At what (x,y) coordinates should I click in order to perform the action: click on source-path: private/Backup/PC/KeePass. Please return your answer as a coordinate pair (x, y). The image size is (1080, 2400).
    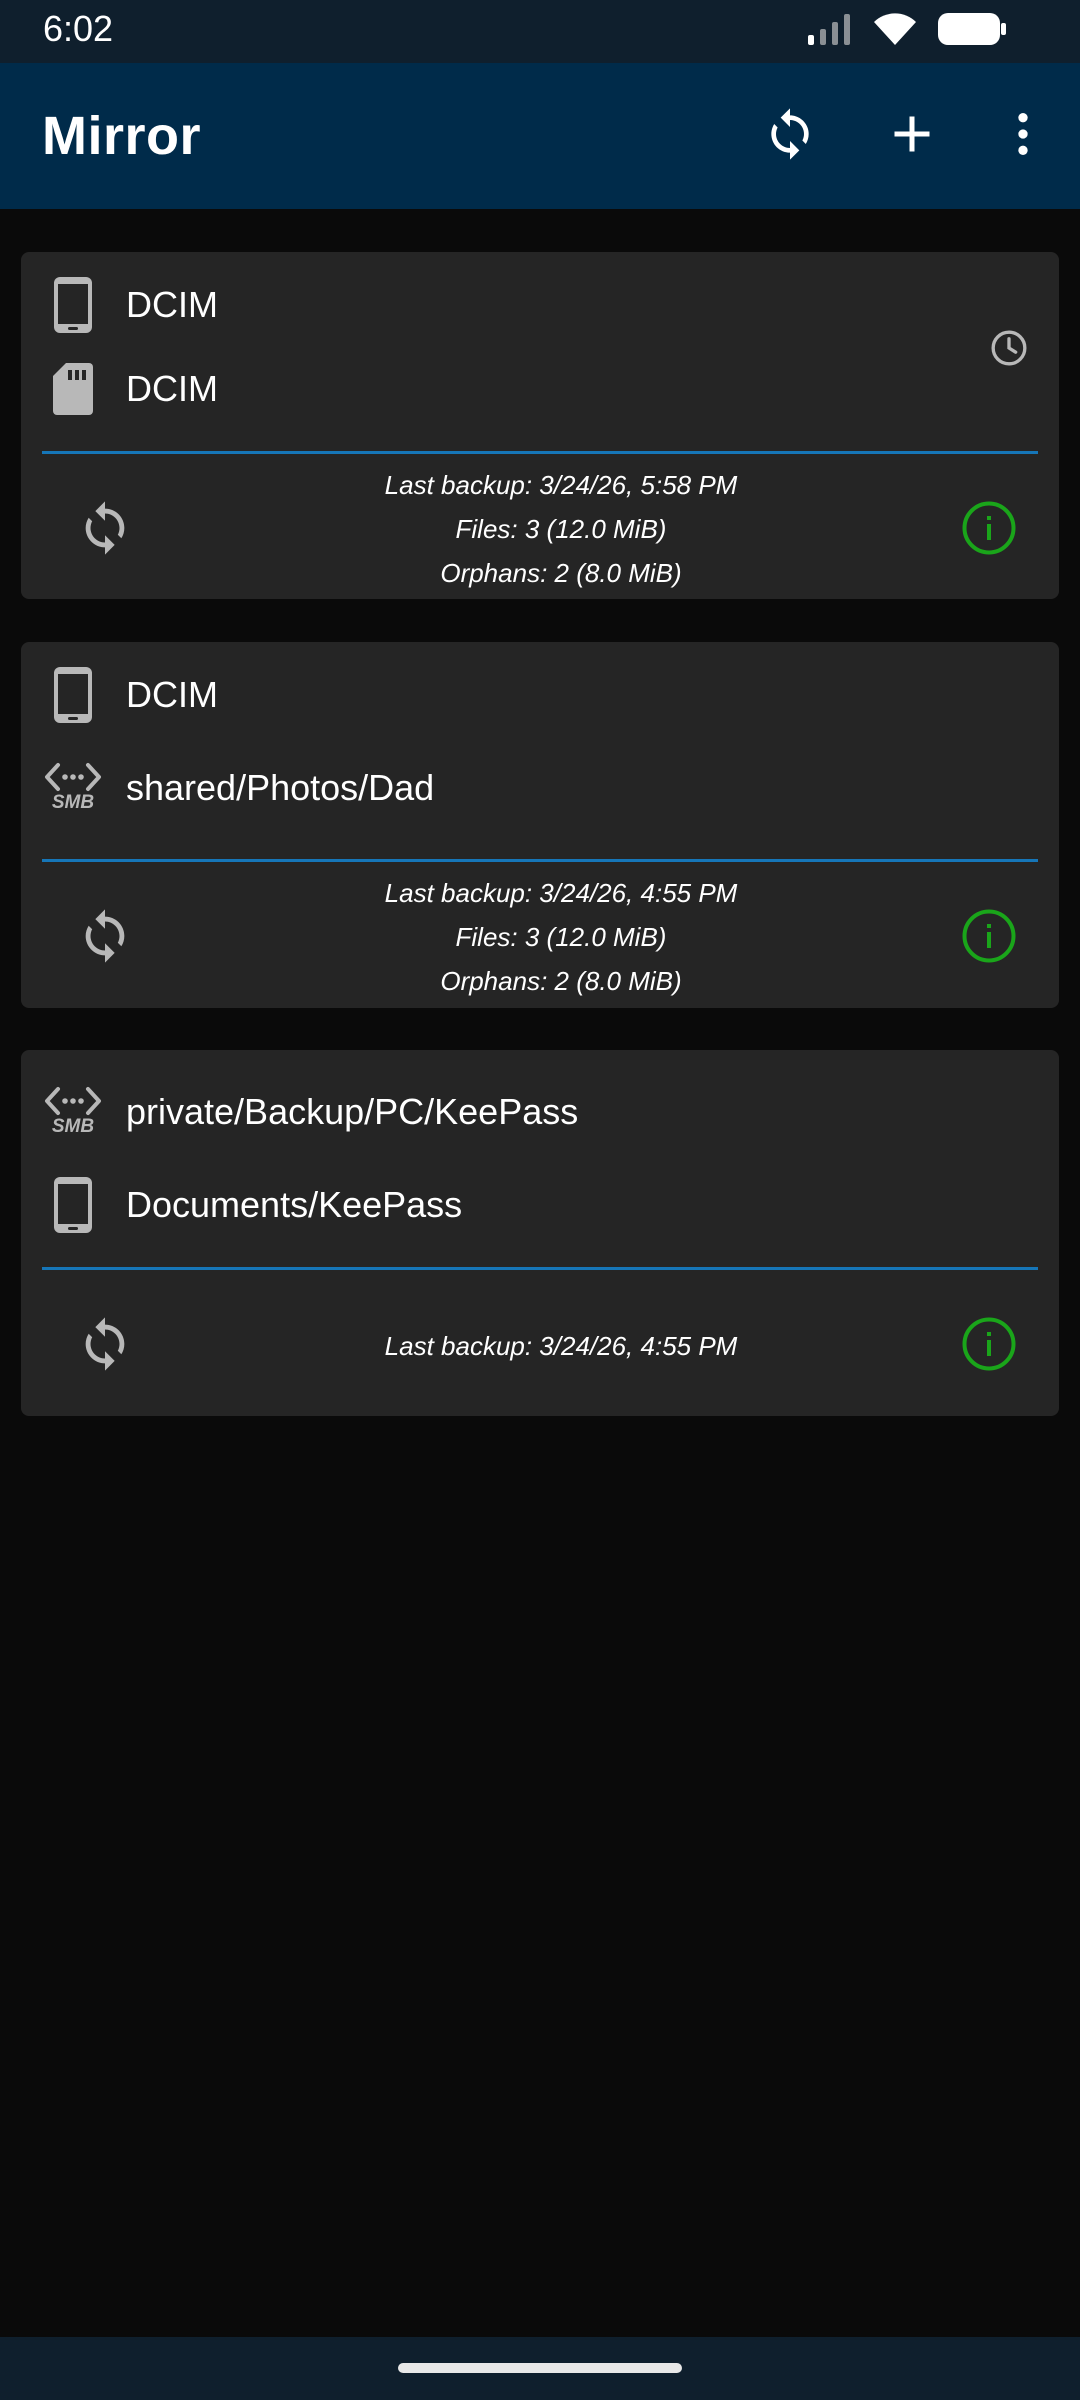
    Looking at the image, I should click on (352, 1111).